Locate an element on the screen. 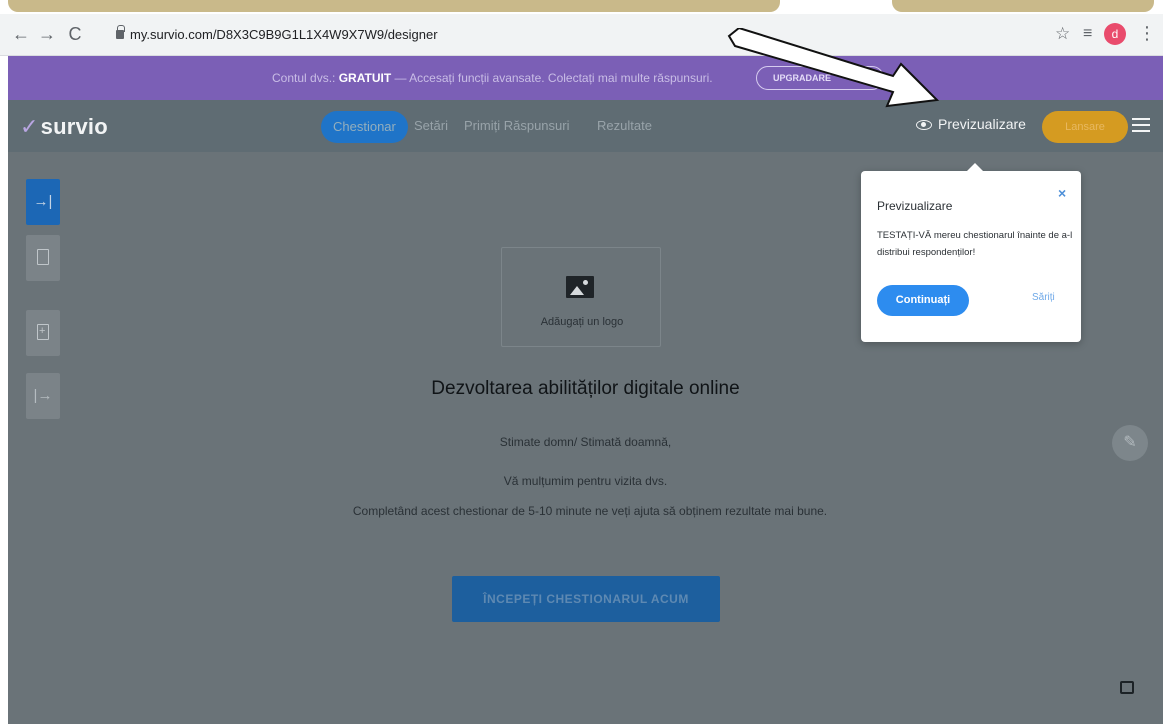 This screenshot has width=1163, height=724. survey-greeting: Stimate domn/ Stimată doamnă, is located at coordinates (585, 442).